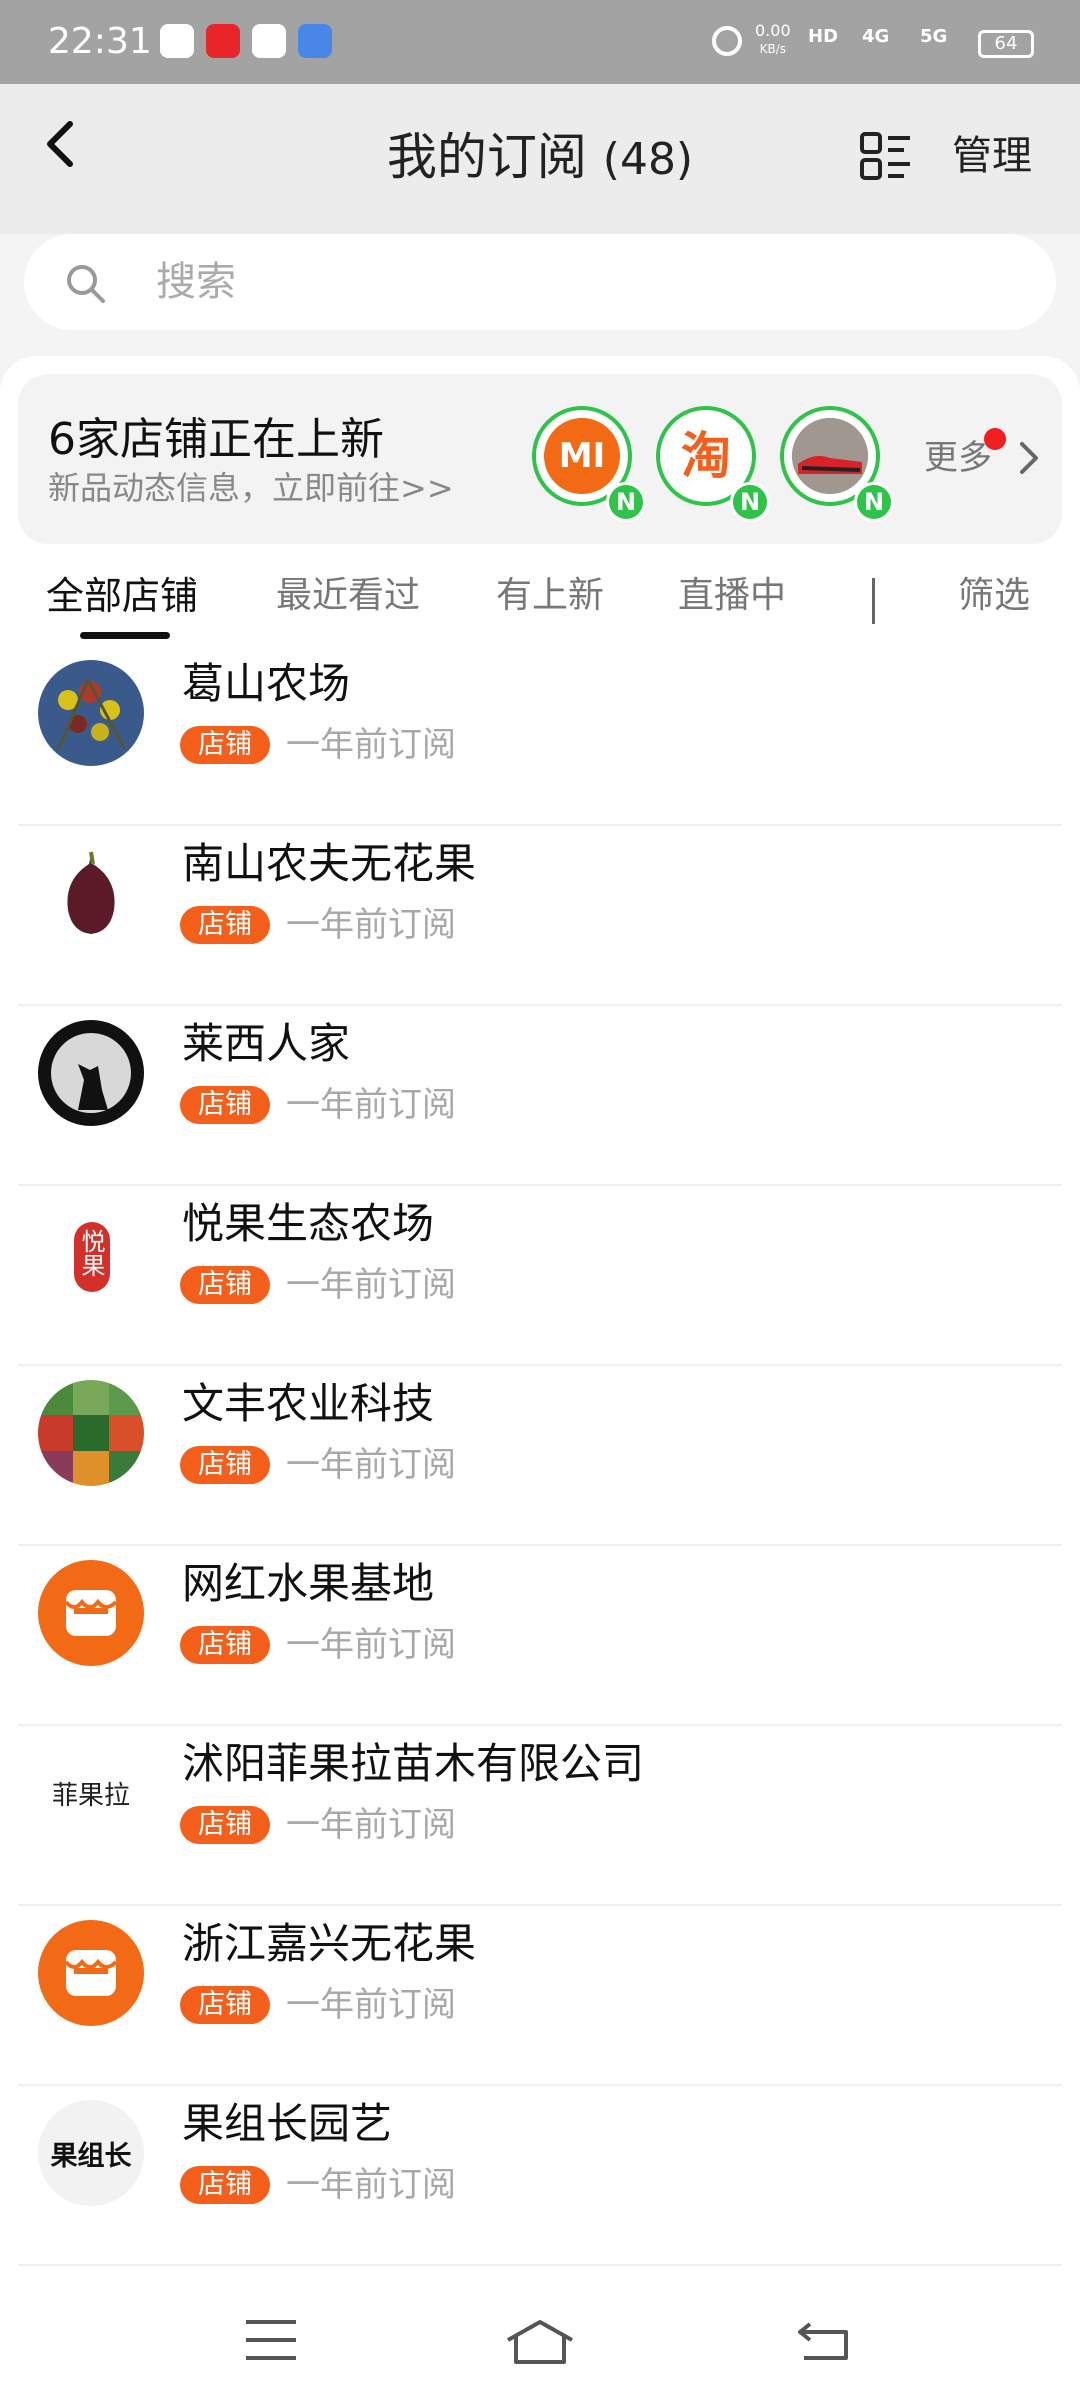  I want to click on row-divider, so click(540, 2265).